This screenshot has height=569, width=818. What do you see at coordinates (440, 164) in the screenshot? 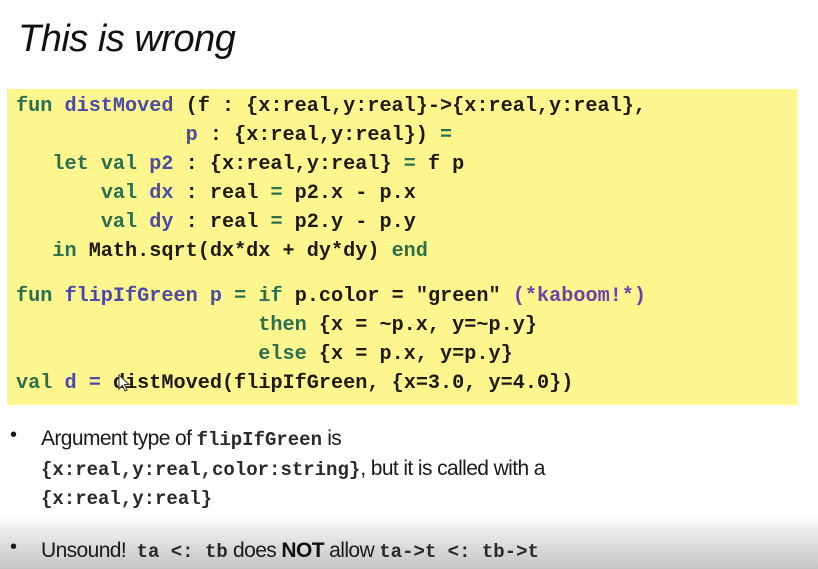
I see `code-text: f p` at bounding box center [440, 164].